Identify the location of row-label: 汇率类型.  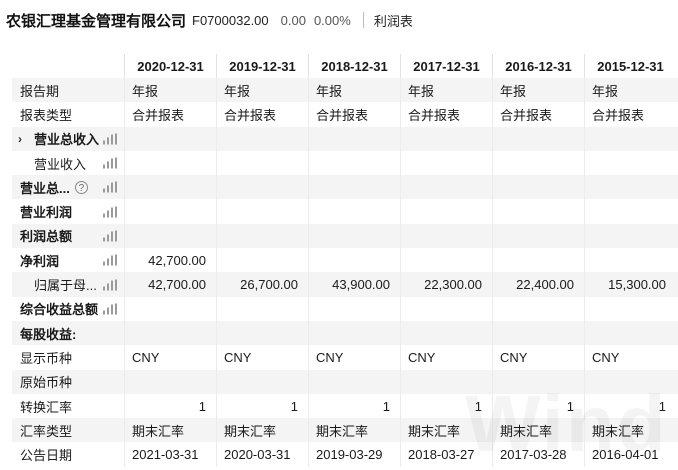
(68, 430).